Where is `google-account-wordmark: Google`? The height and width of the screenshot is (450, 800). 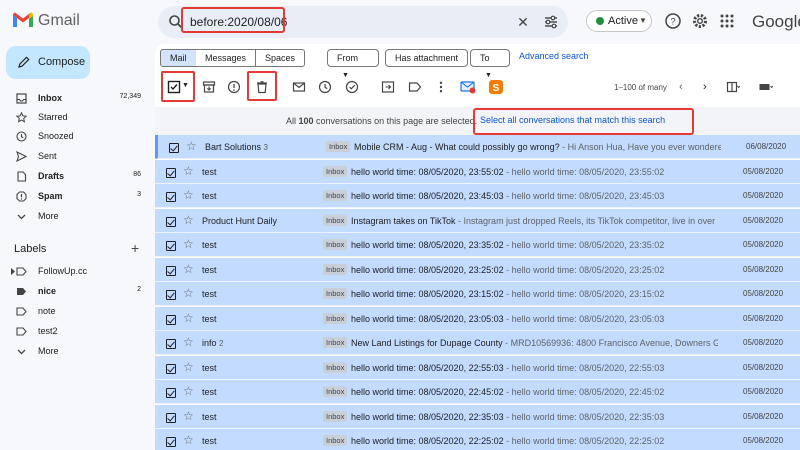
google-account-wordmark: Google is located at coordinates (776, 22).